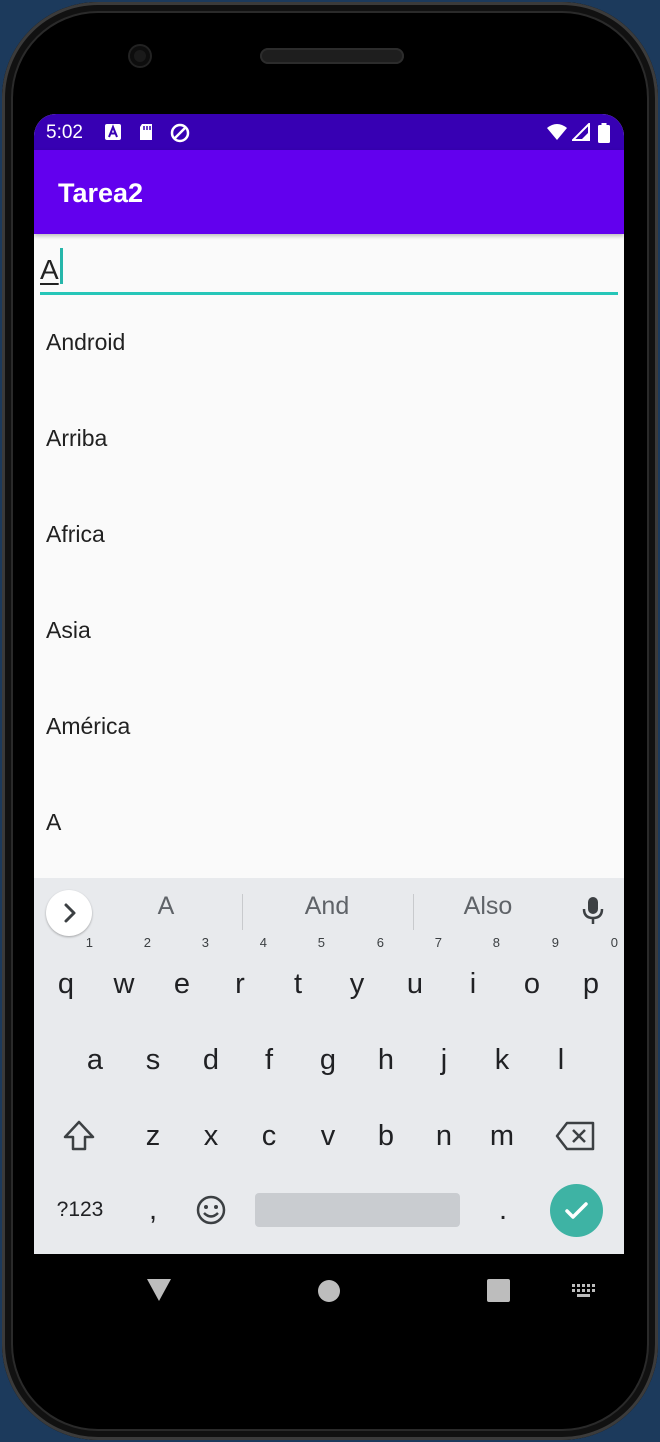  Describe the element at coordinates (205, 942) in the screenshot. I see `key-hint: 3` at that location.